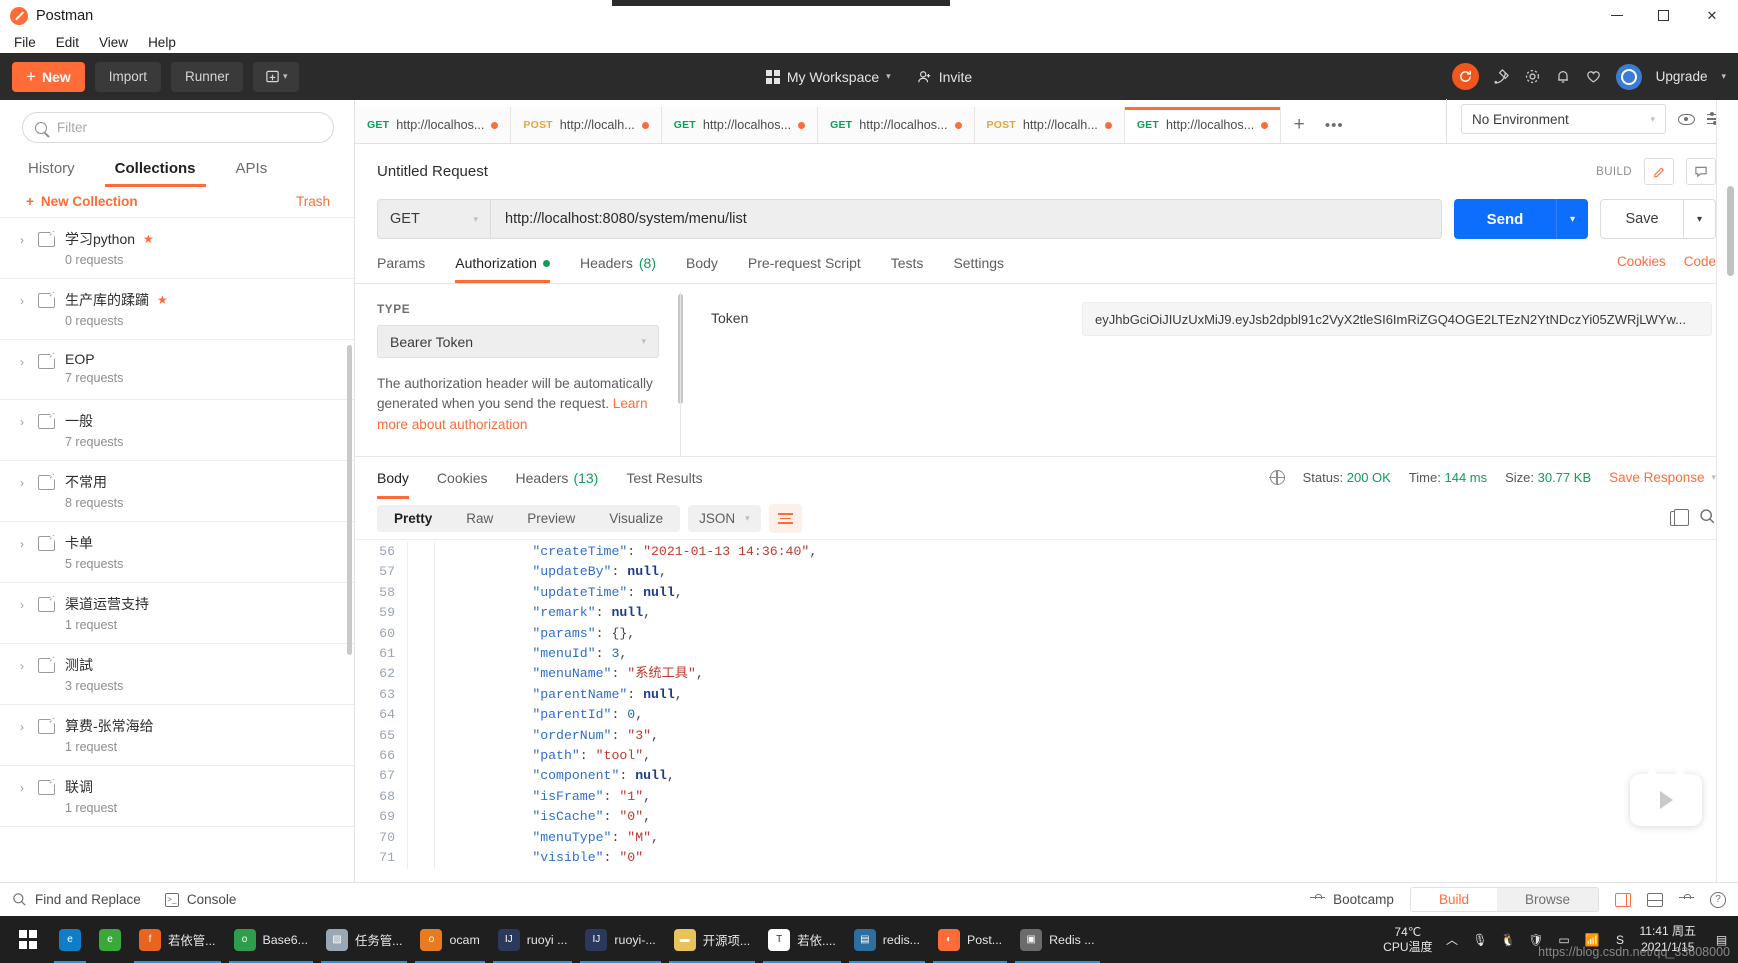 This screenshot has width=1738, height=963. Describe the element at coordinates (1721, 939) in the screenshot. I see `notification-icon: ▤` at that location.